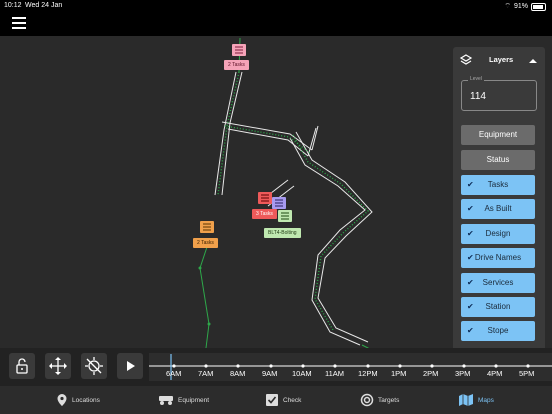 The height and width of the screenshot is (414, 552). I want to click on layer-toggle-design: ✔ Design, so click(498, 234).